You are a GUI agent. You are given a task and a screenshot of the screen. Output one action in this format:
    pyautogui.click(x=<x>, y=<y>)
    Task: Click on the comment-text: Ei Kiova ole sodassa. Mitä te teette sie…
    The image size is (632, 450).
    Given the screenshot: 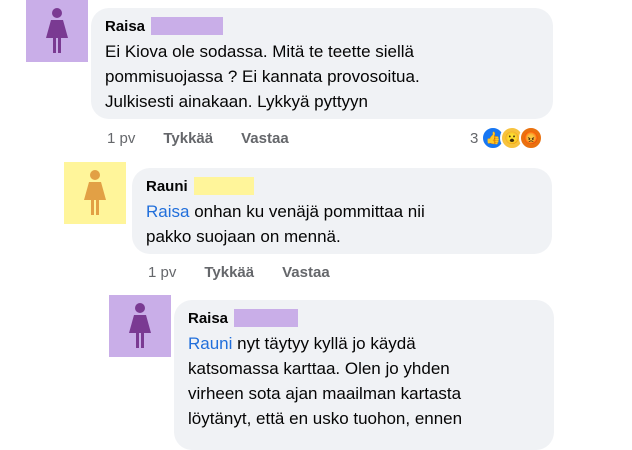 What is the action you would take?
    pyautogui.click(x=262, y=76)
    